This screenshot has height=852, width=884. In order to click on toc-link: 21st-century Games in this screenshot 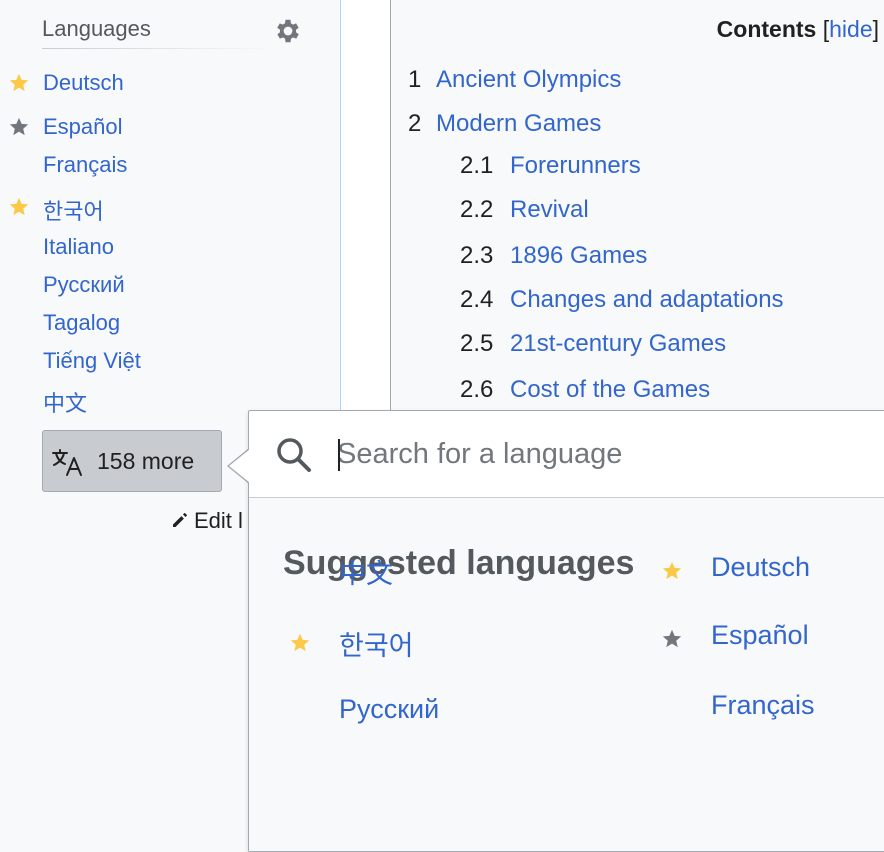, I will do `click(618, 343)`.